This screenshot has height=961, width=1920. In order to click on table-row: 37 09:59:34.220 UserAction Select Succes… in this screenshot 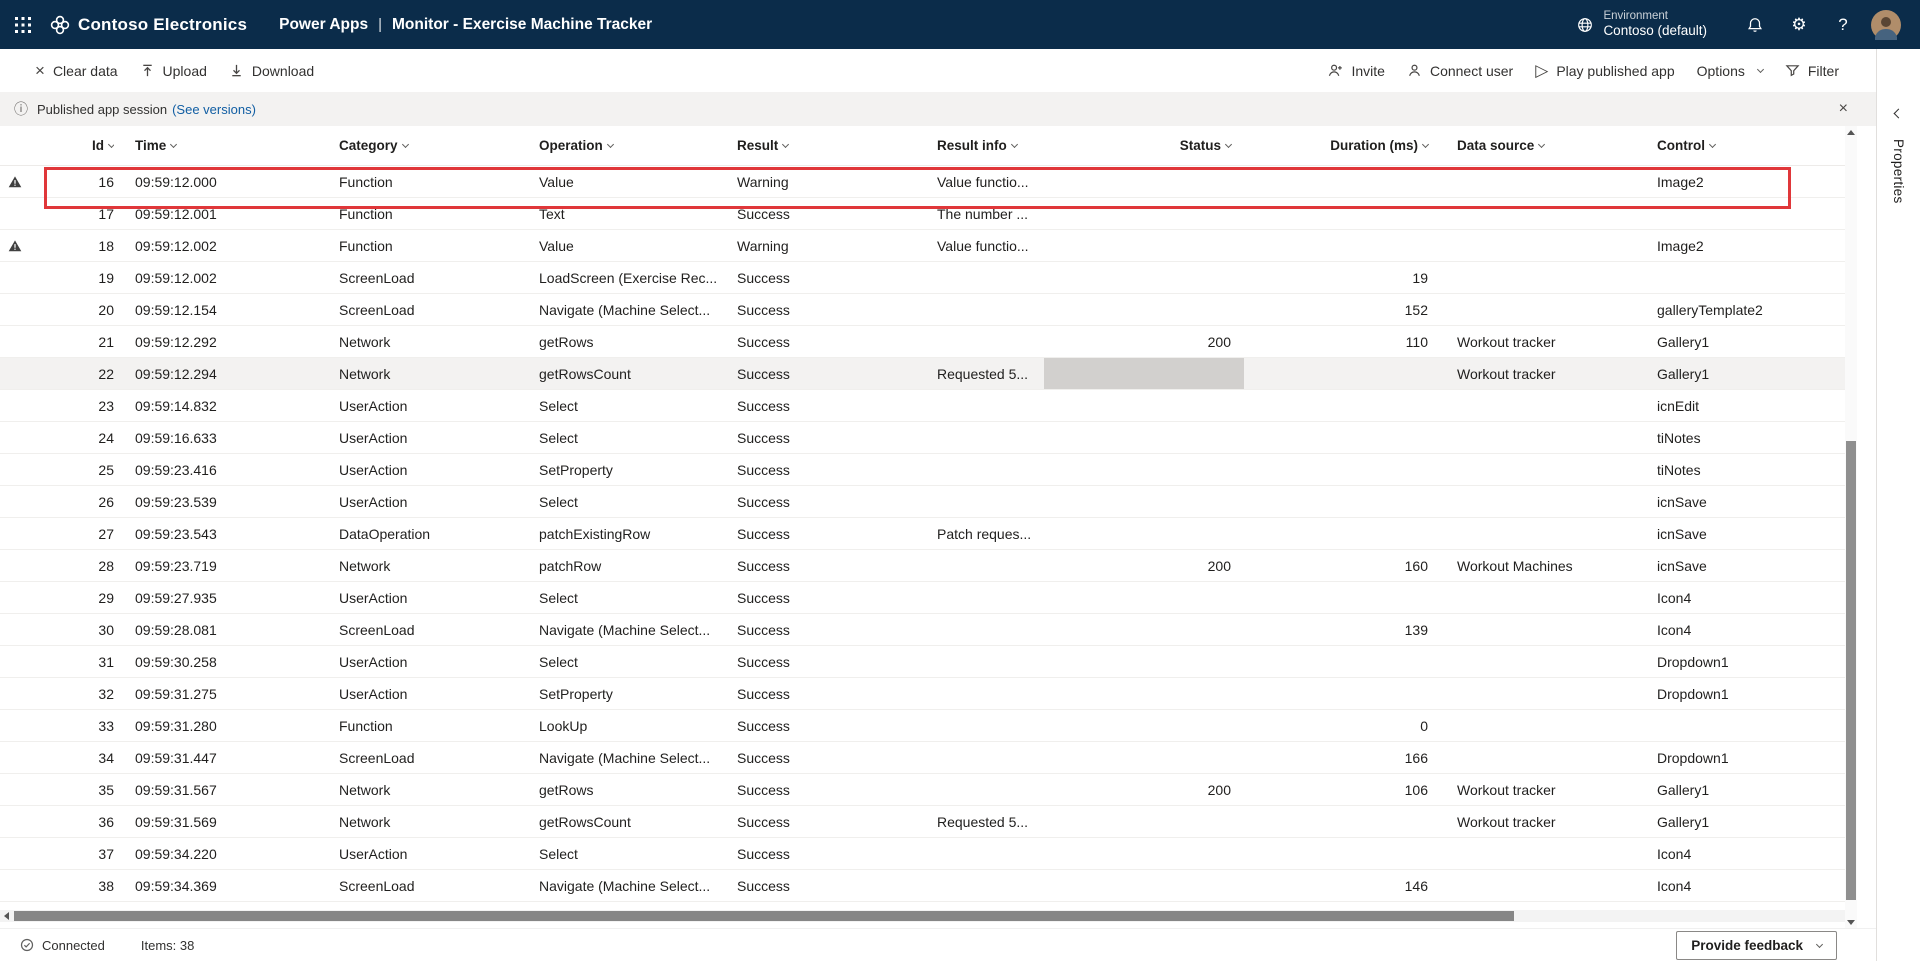, I will do `click(922, 854)`.